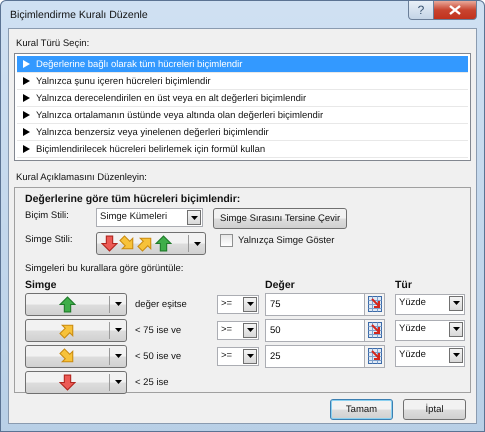 The width and height of the screenshot is (485, 432). What do you see at coordinates (226, 240) in the screenshot?
I see `checkbox` at bounding box center [226, 240].